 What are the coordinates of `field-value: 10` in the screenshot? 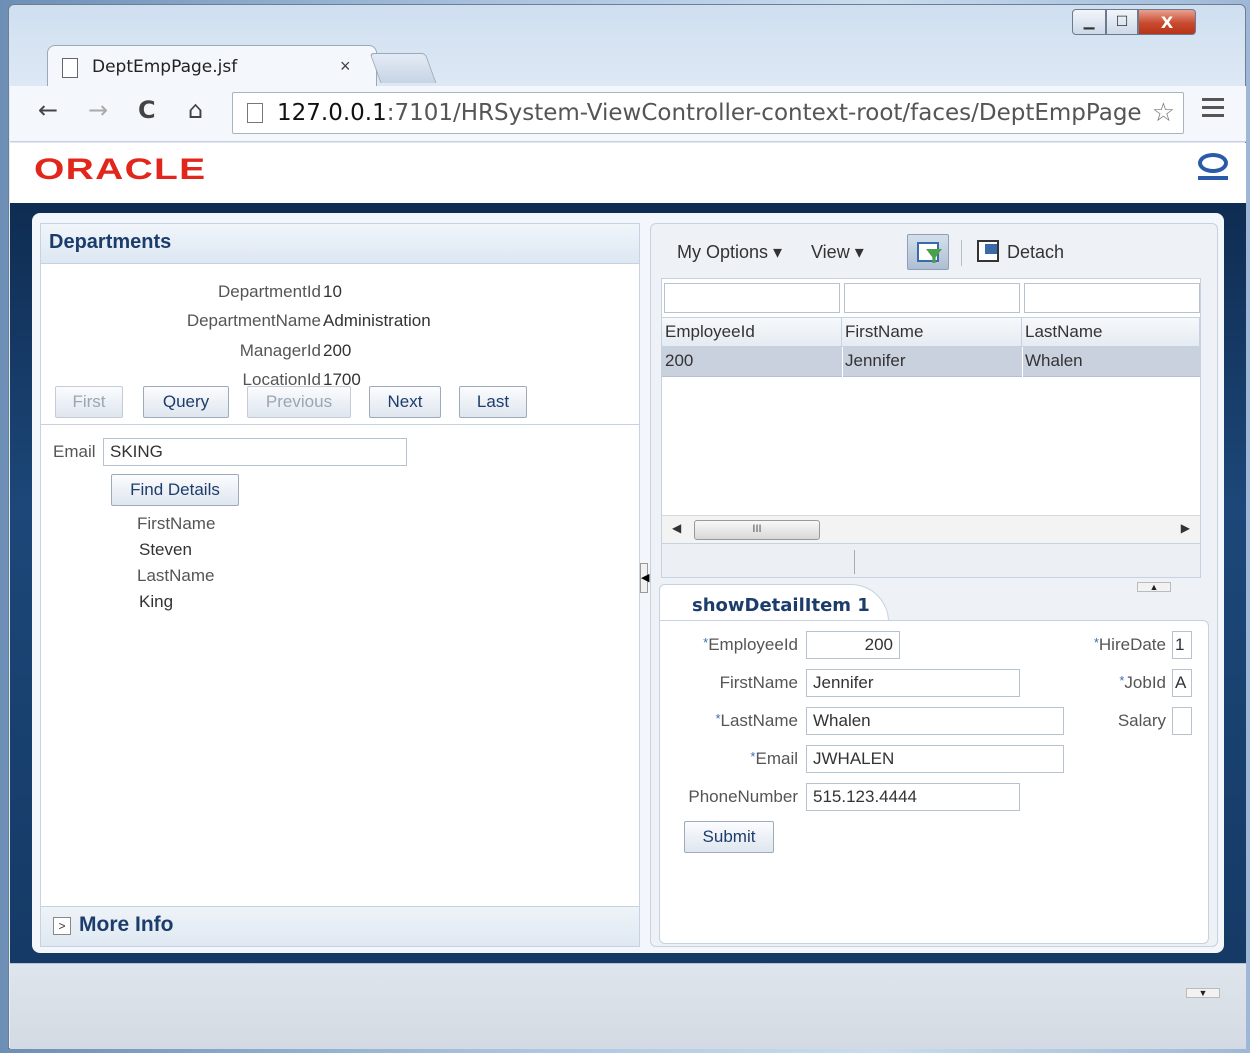 It's located at (332, 291).